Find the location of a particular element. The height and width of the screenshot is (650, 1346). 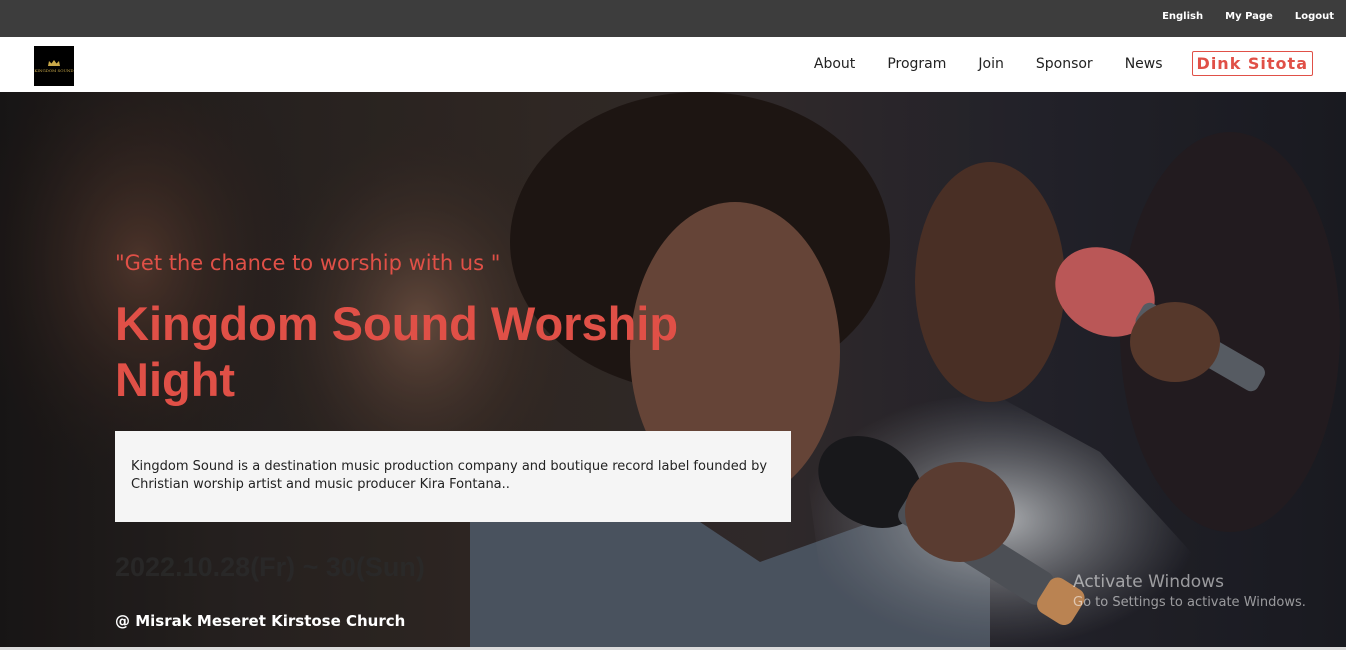

nav-about: About is located at coordinates (834, 64).